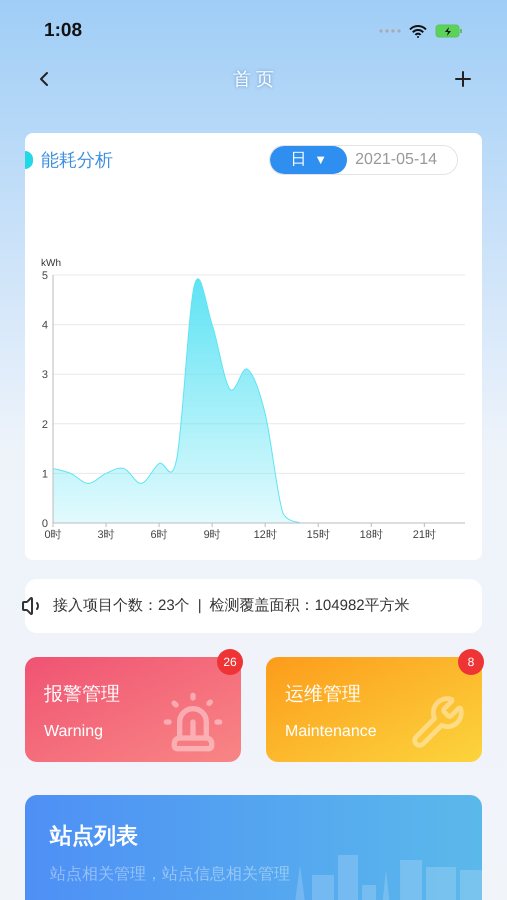  I want to click on y-tick-label: 5, so click(45, 276).